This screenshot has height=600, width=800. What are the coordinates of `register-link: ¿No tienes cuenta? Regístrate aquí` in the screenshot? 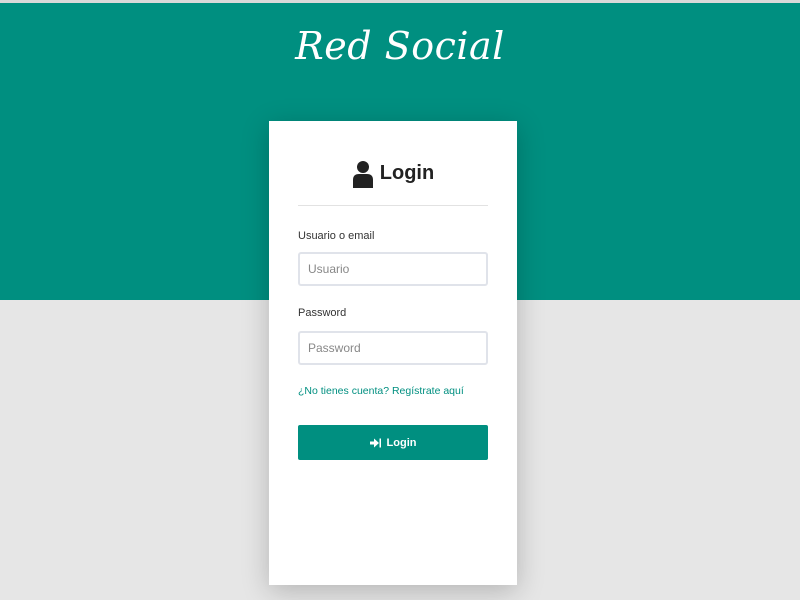 It's located at (381, 391).